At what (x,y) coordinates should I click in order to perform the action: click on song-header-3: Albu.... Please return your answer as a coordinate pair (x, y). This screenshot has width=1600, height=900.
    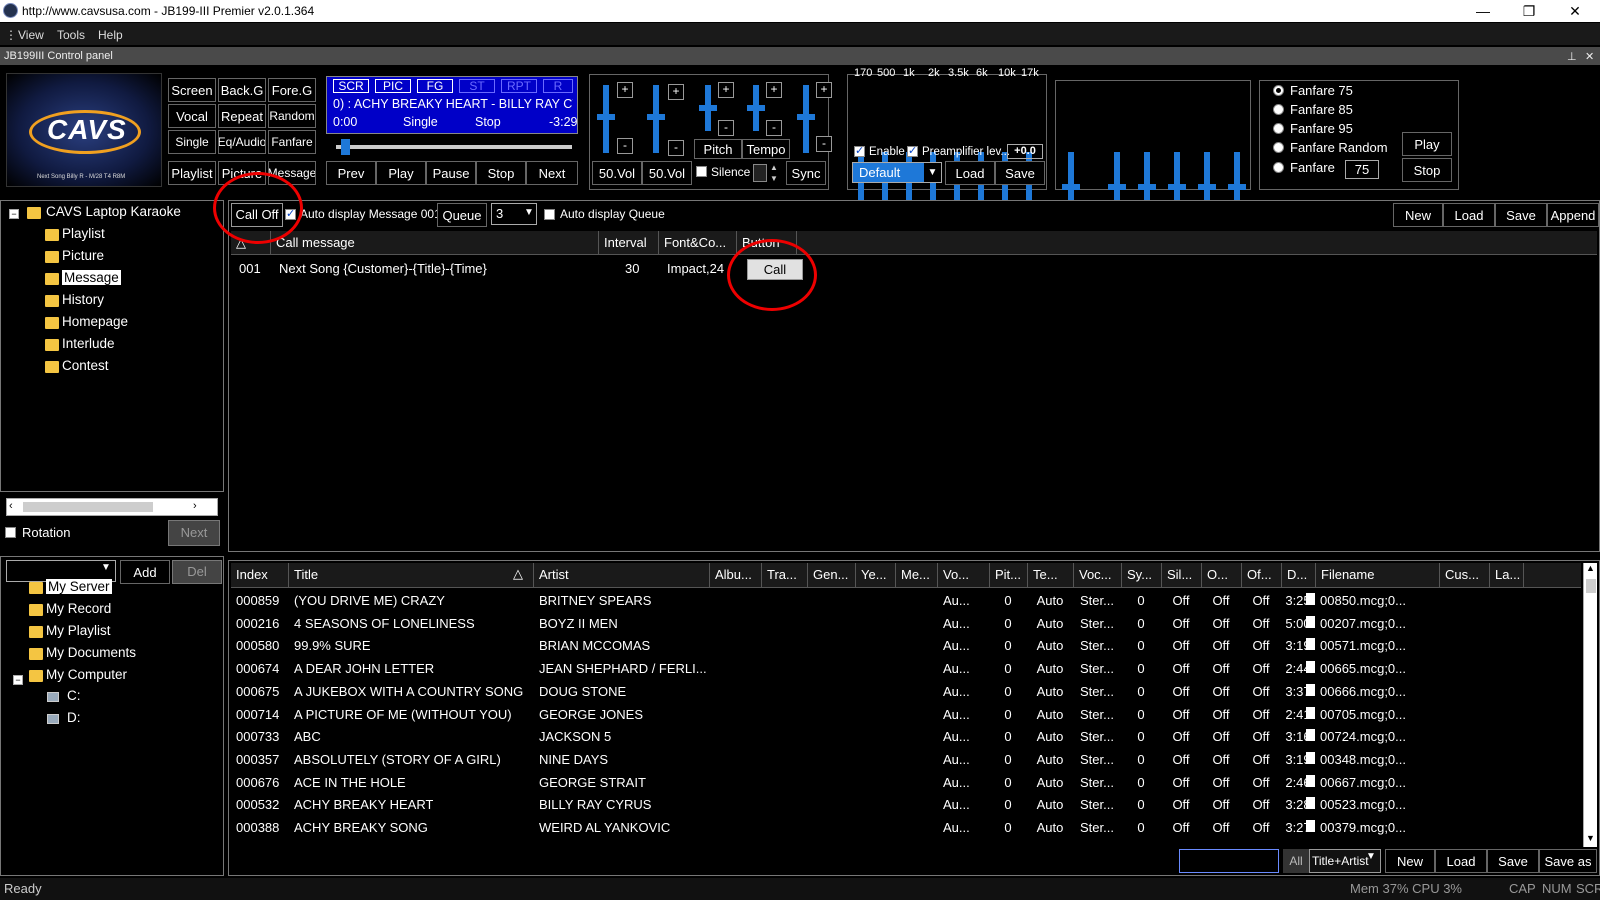
    Looking at the image, I should click on (736, 575).